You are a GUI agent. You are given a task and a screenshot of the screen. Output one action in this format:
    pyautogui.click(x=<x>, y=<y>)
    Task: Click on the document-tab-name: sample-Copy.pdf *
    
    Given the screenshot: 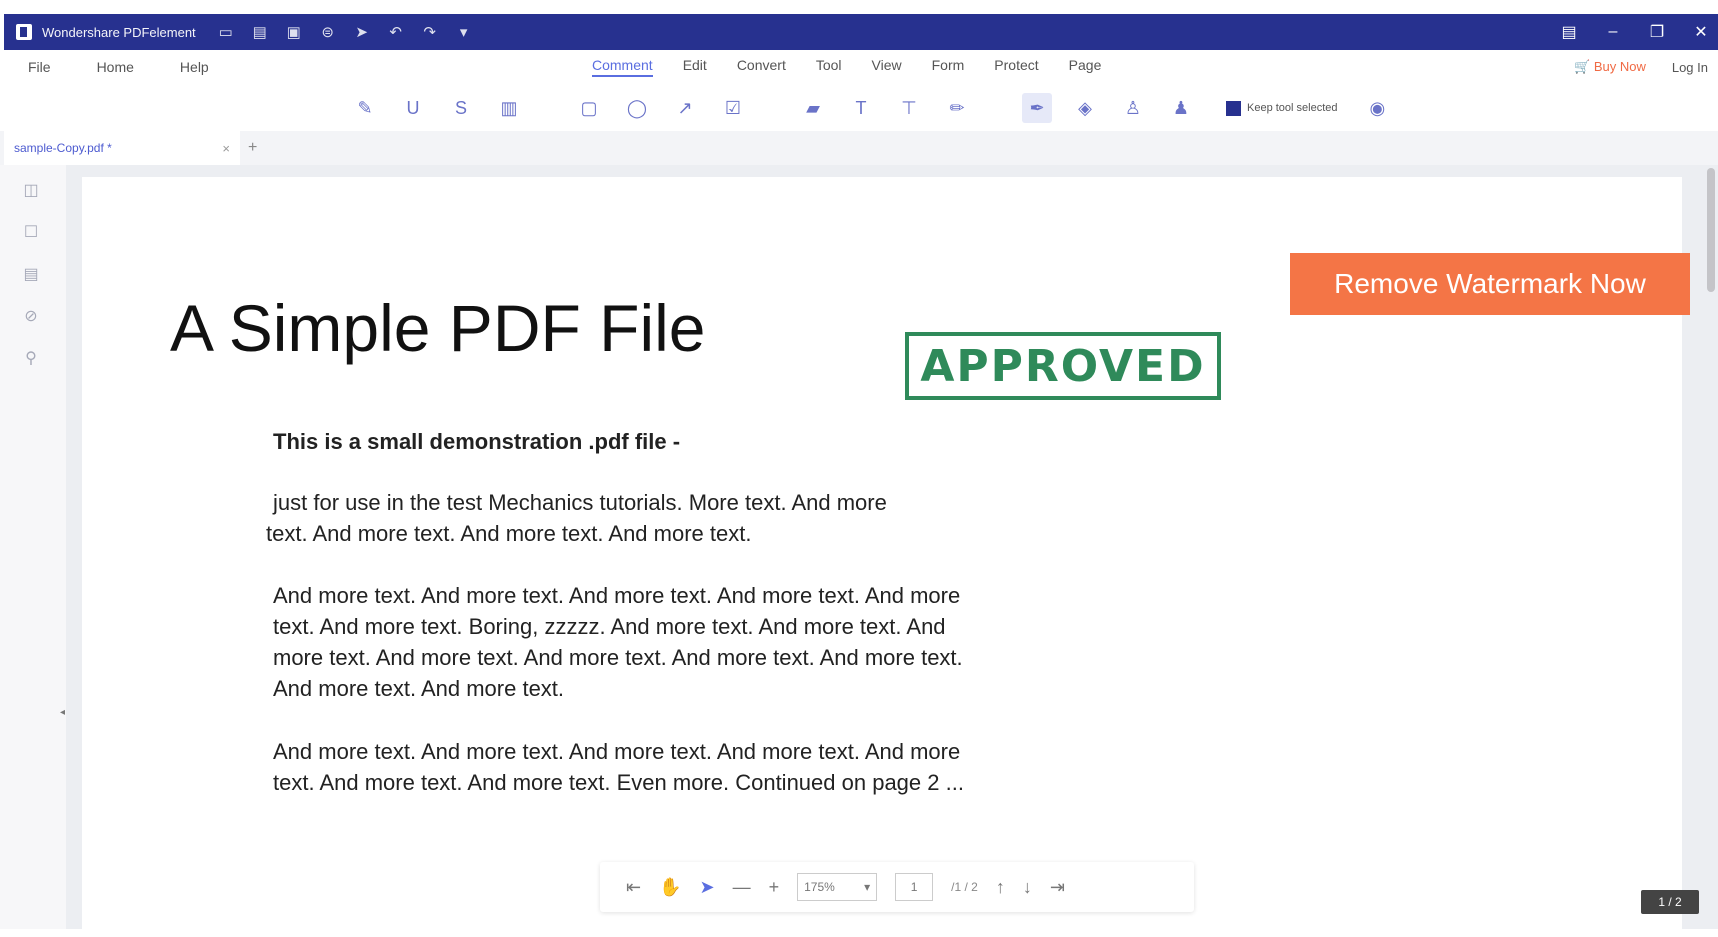 What is the action you would take?
    pyautogui.click(x=63, y=148)
    